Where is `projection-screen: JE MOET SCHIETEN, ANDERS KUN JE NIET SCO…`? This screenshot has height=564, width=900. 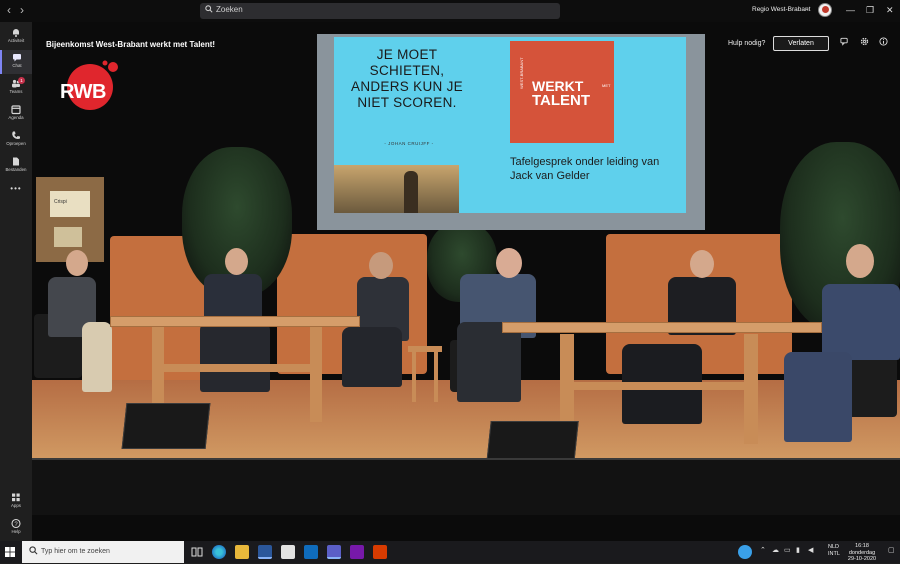 projection-screen: JE MOET SCHIETEN, ANDERS KUN JE NIET SCO… is located at coordinates (510, 125).